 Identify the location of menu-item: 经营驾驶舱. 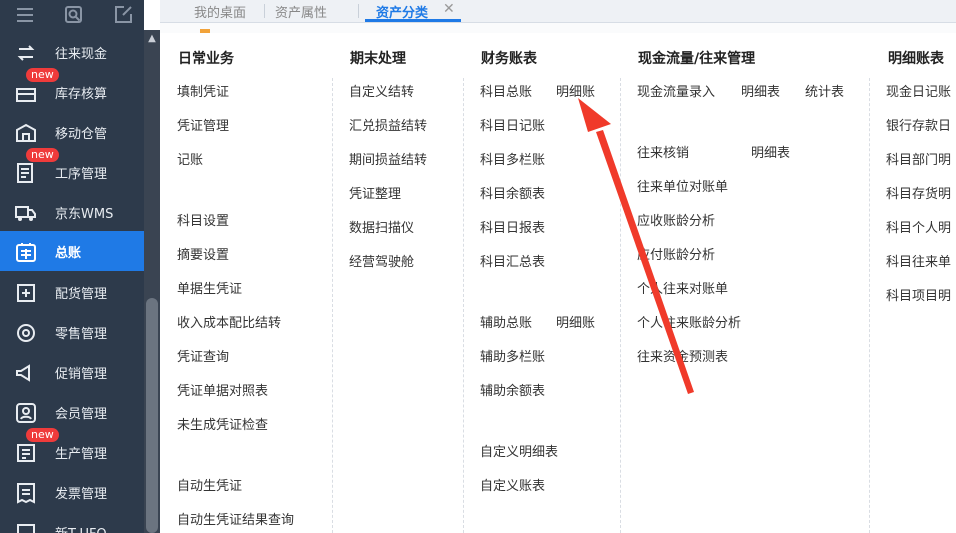
(381, 260).